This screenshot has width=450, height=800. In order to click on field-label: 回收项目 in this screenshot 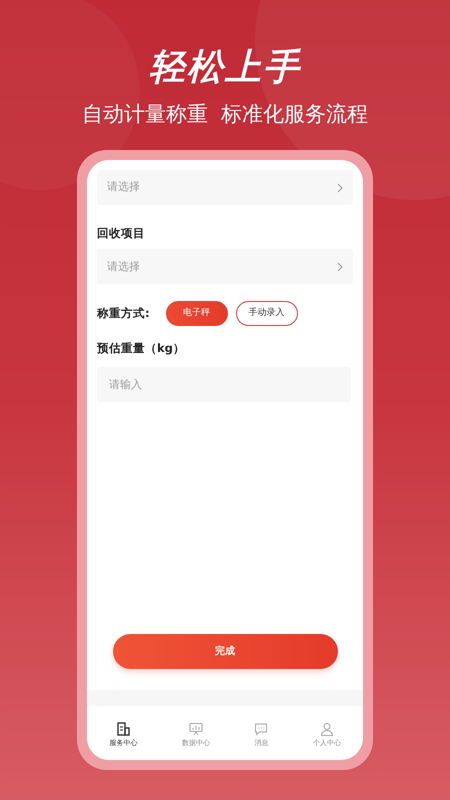, I will do `click(121, 233)`.